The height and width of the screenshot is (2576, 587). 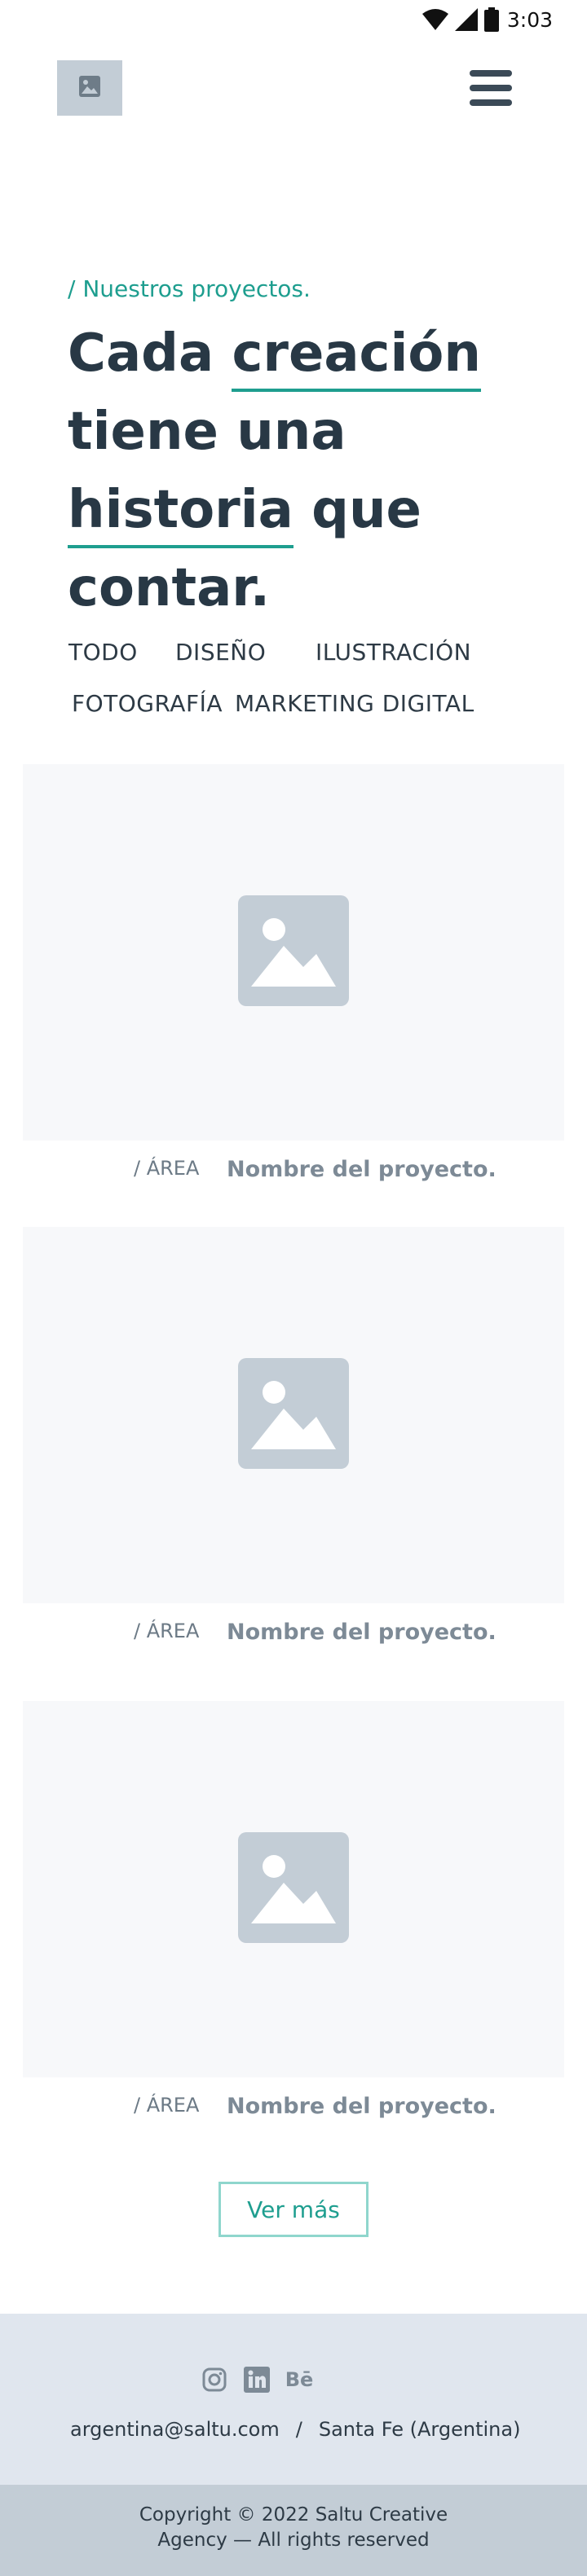 I want to click on title-highlight: creación, so click(x=356, y=357).